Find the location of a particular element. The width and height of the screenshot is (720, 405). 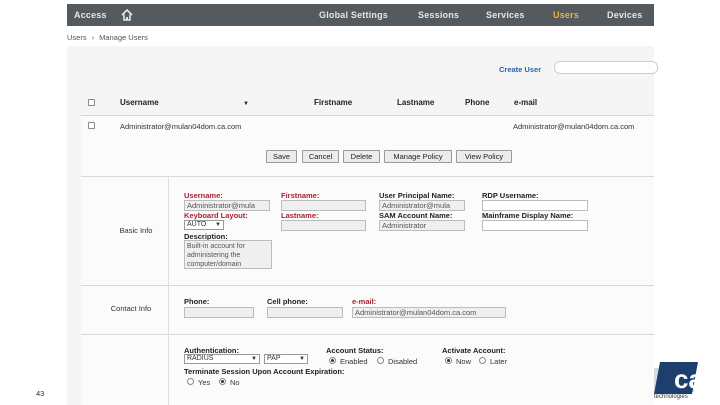

terminate-no-radio is located at coordinates (222, 381).